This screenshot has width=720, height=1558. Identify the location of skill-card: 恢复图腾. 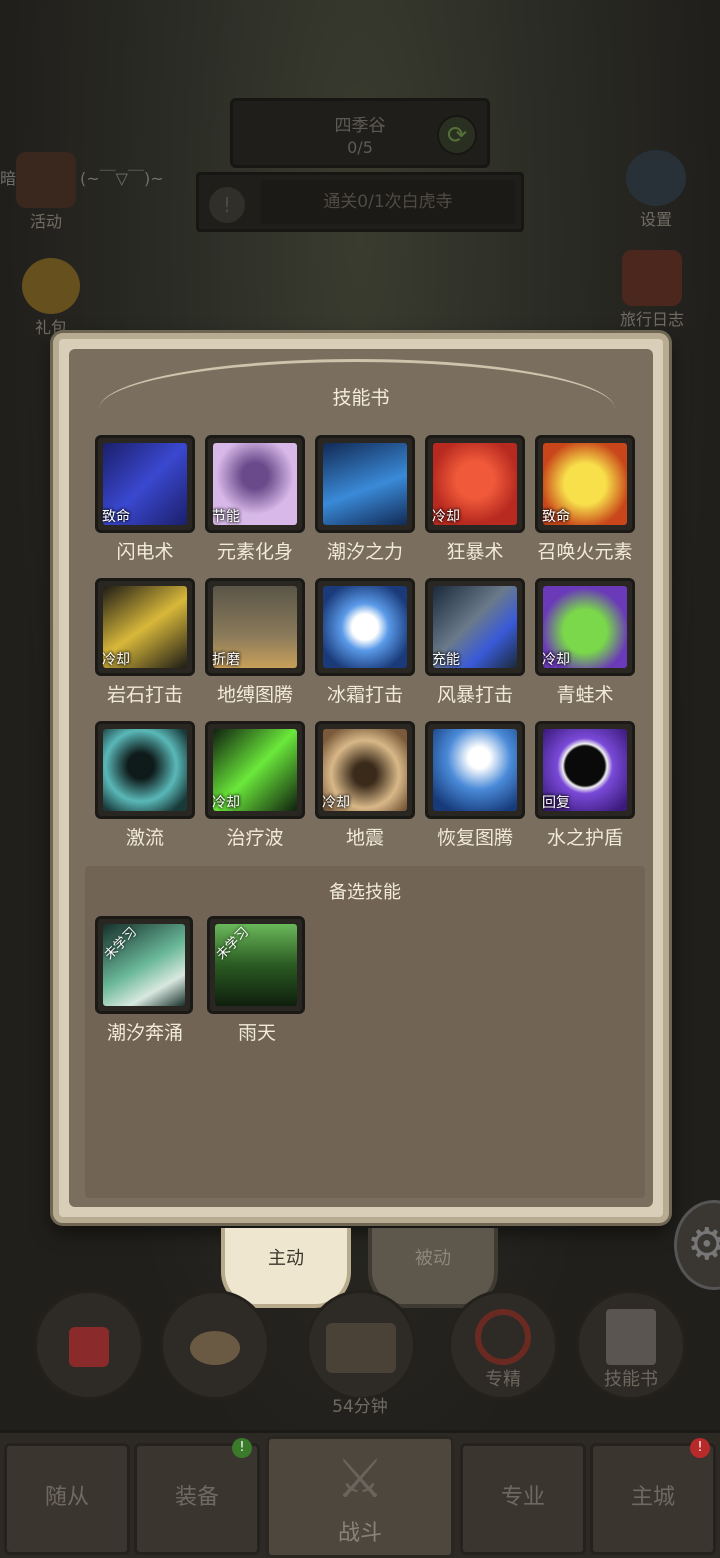
(475, 785).